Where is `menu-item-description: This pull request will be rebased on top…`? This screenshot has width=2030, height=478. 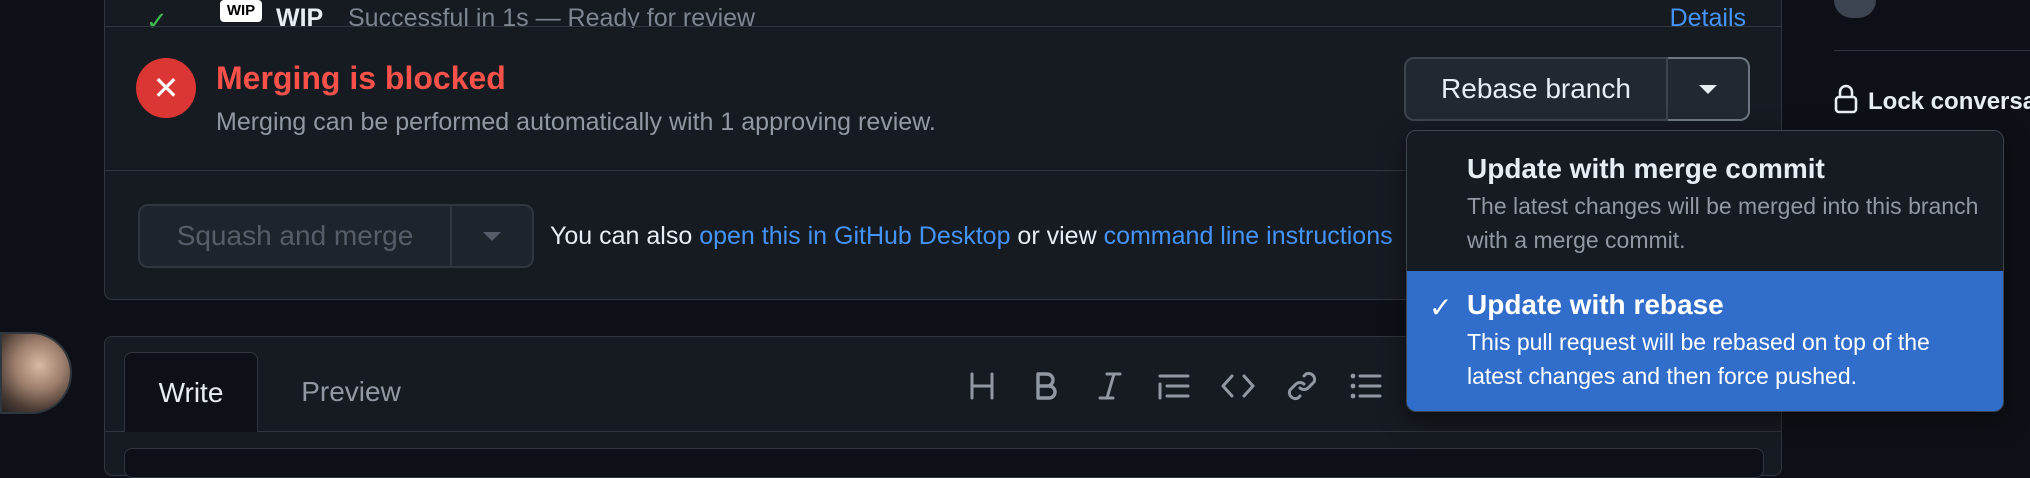 menu-item-description: This pull request will be rebased on top… is located at coordinates (1698, 359).